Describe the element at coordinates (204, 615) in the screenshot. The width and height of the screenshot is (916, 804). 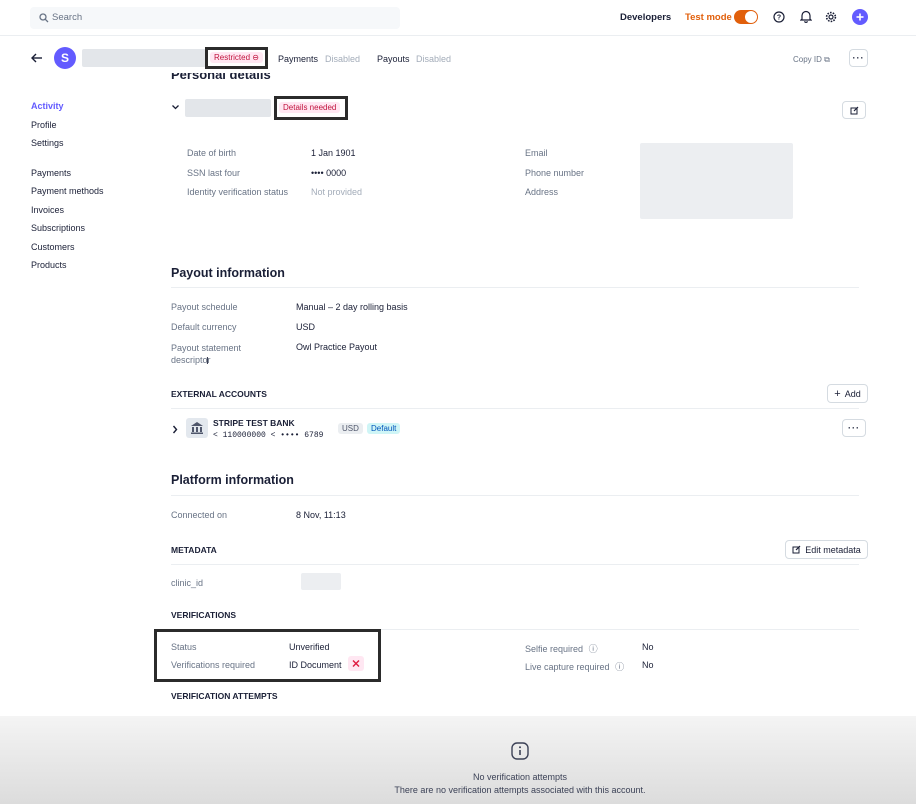
I see `verifications-heading: VERIFICATIONS` at that location.